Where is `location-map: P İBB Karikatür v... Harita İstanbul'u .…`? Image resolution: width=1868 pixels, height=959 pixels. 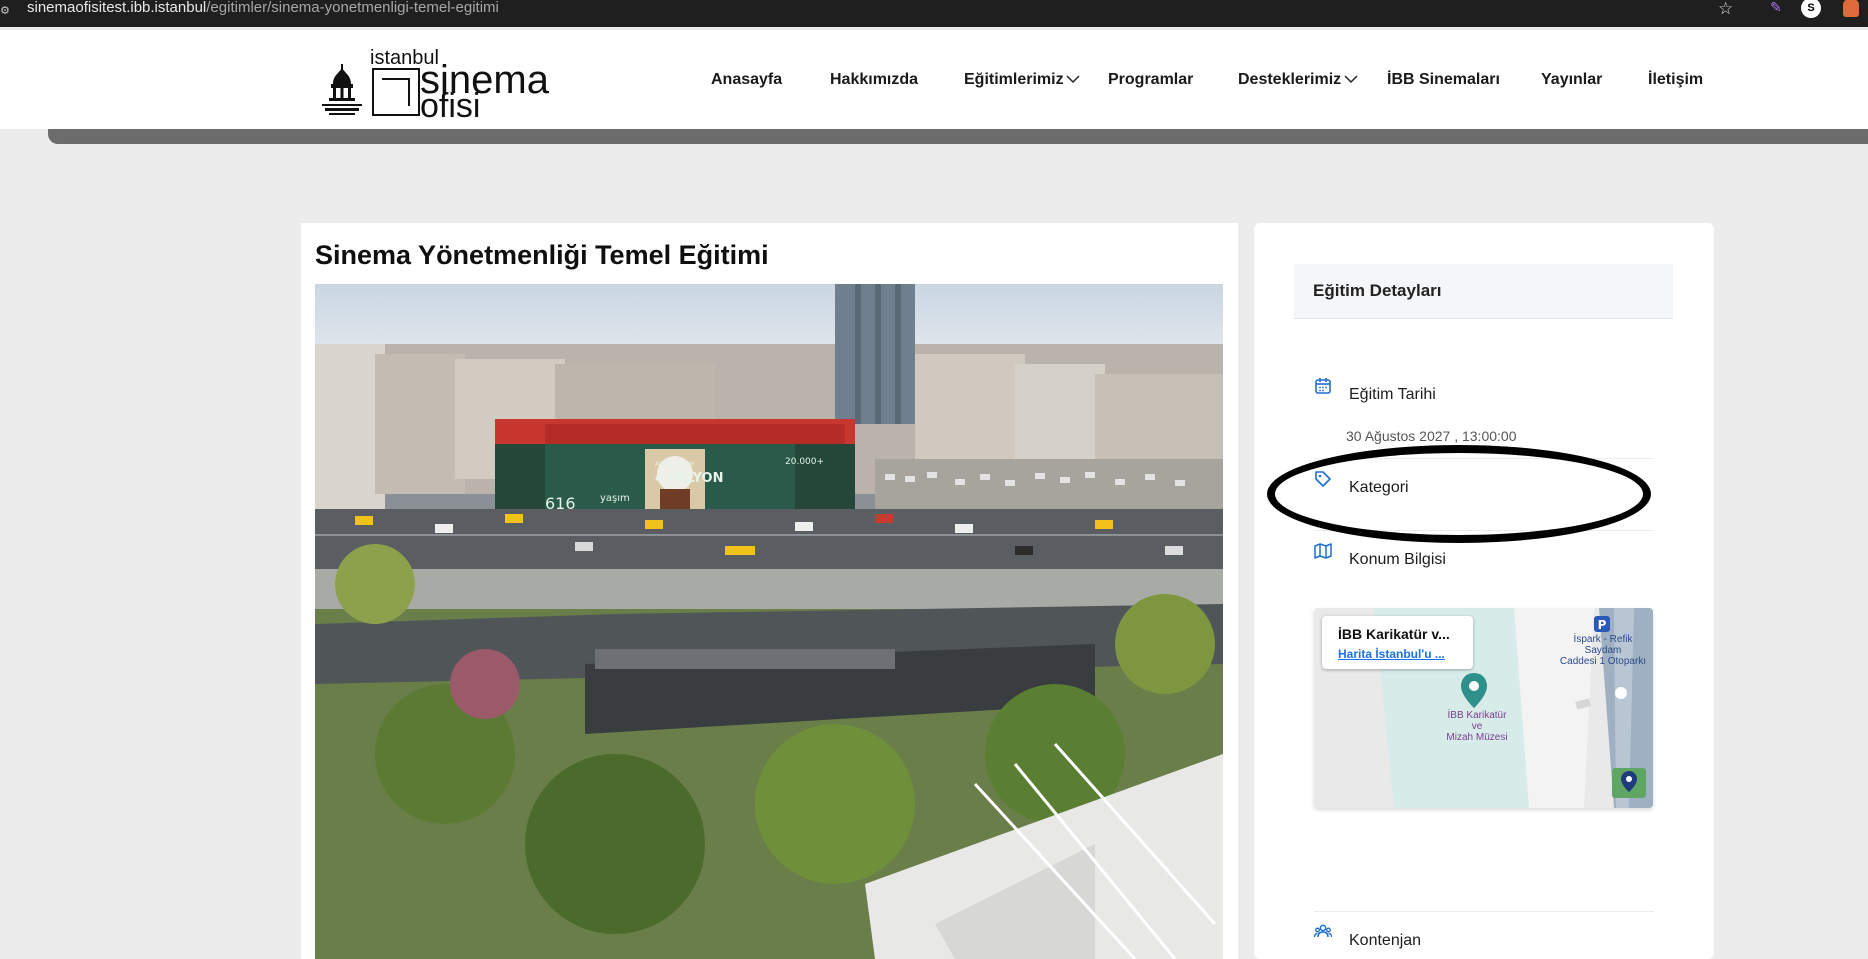
location-map: P İBB Karikatür v... Harita İstanbul'u .… is located at coordinates (1483, 708).